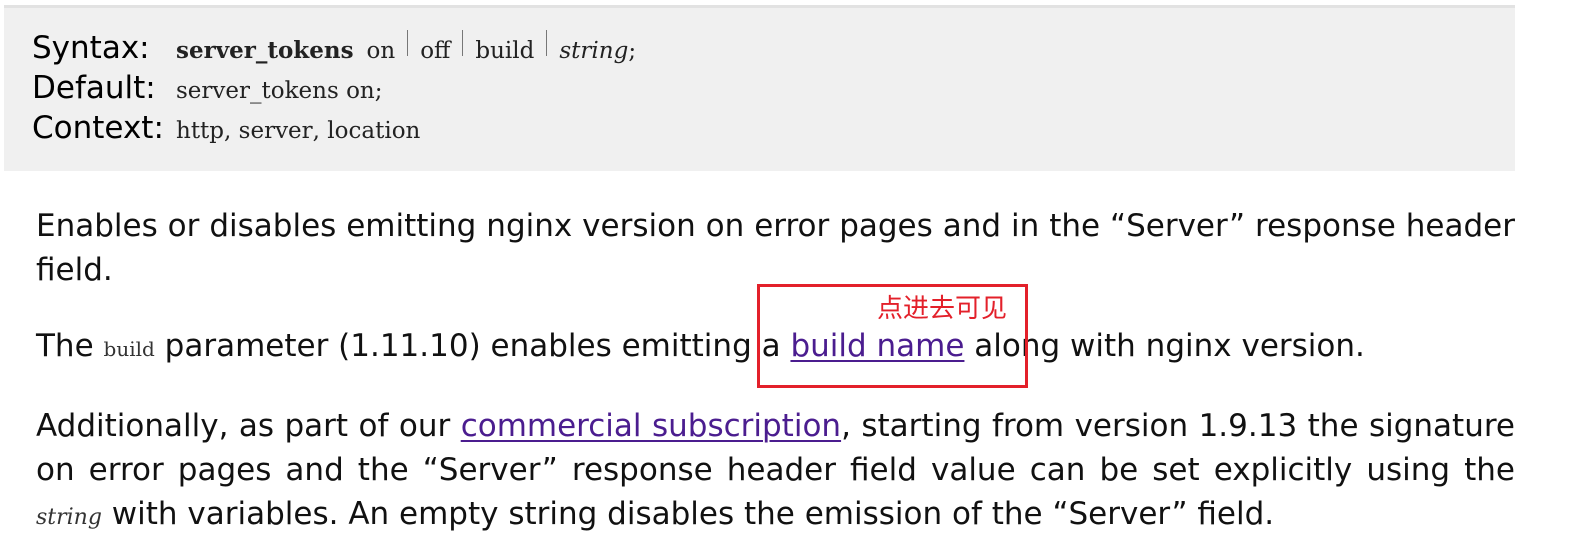  I want to click on paragraph-build-prefix: The, so click(70, 346).